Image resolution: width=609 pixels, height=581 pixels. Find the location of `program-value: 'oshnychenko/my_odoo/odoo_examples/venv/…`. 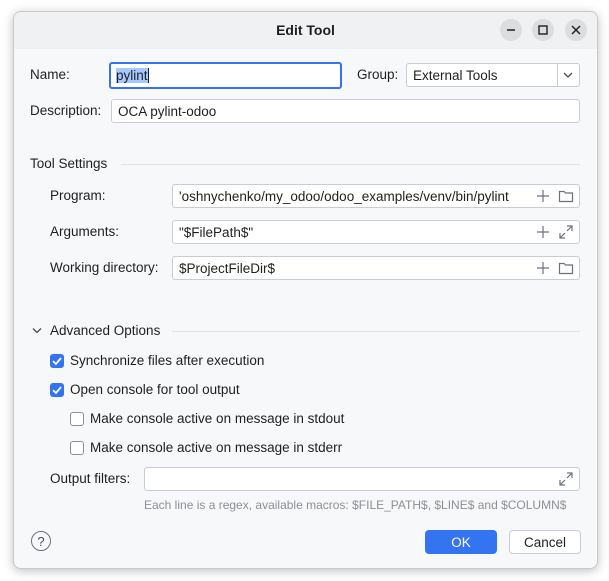

program-value: 'oshnychenko/my_odoo/odoo_examples/venv/… is located at coordinates (344, 196).